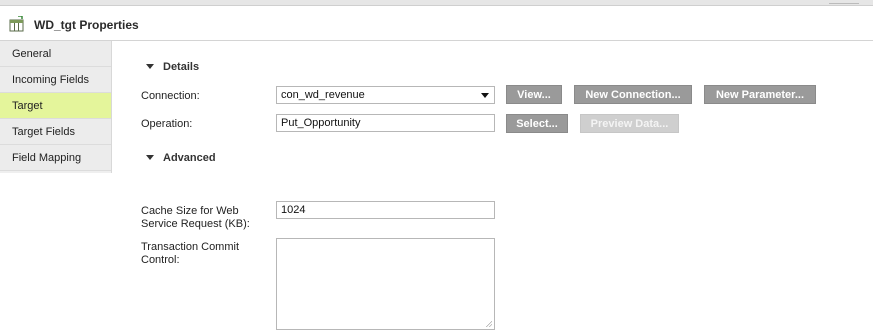 This screenshot has height=330, width=873. Describe the element at coordinates (86, 25) in the screenshot. I see `panel-title: WD_tgt Properties` at that location.